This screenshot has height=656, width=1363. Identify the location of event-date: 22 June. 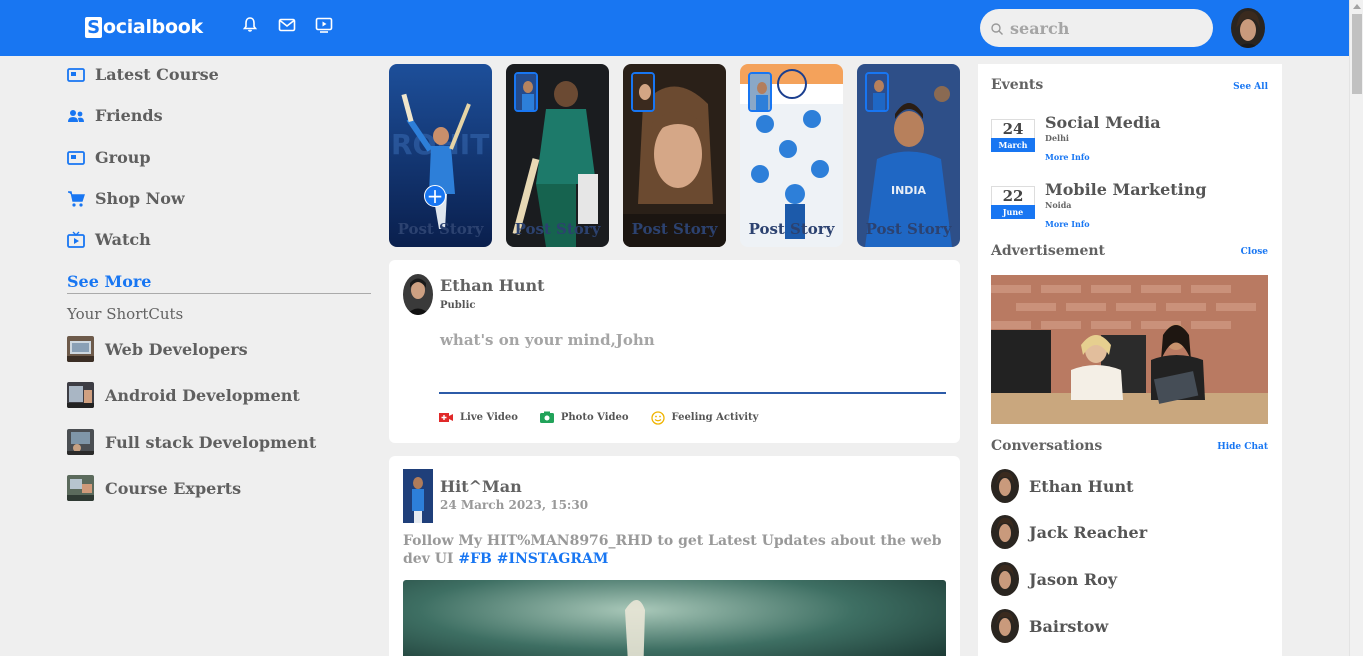
(1013, 202).